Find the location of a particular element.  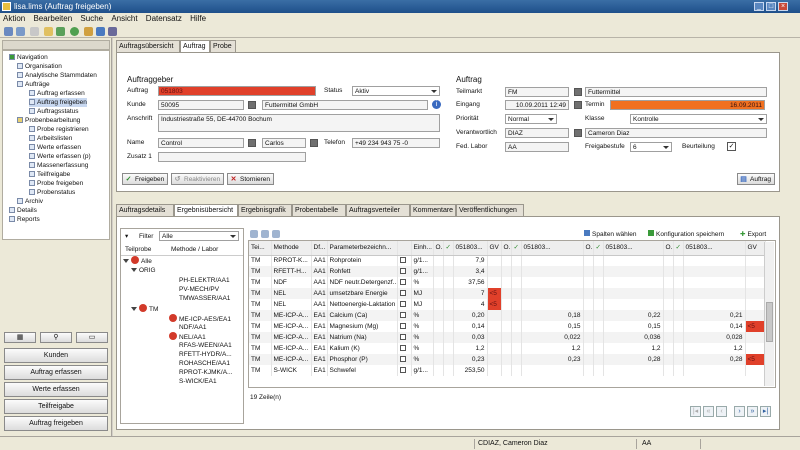

last-page-button: ▸| is located at coordinates (765, 411).